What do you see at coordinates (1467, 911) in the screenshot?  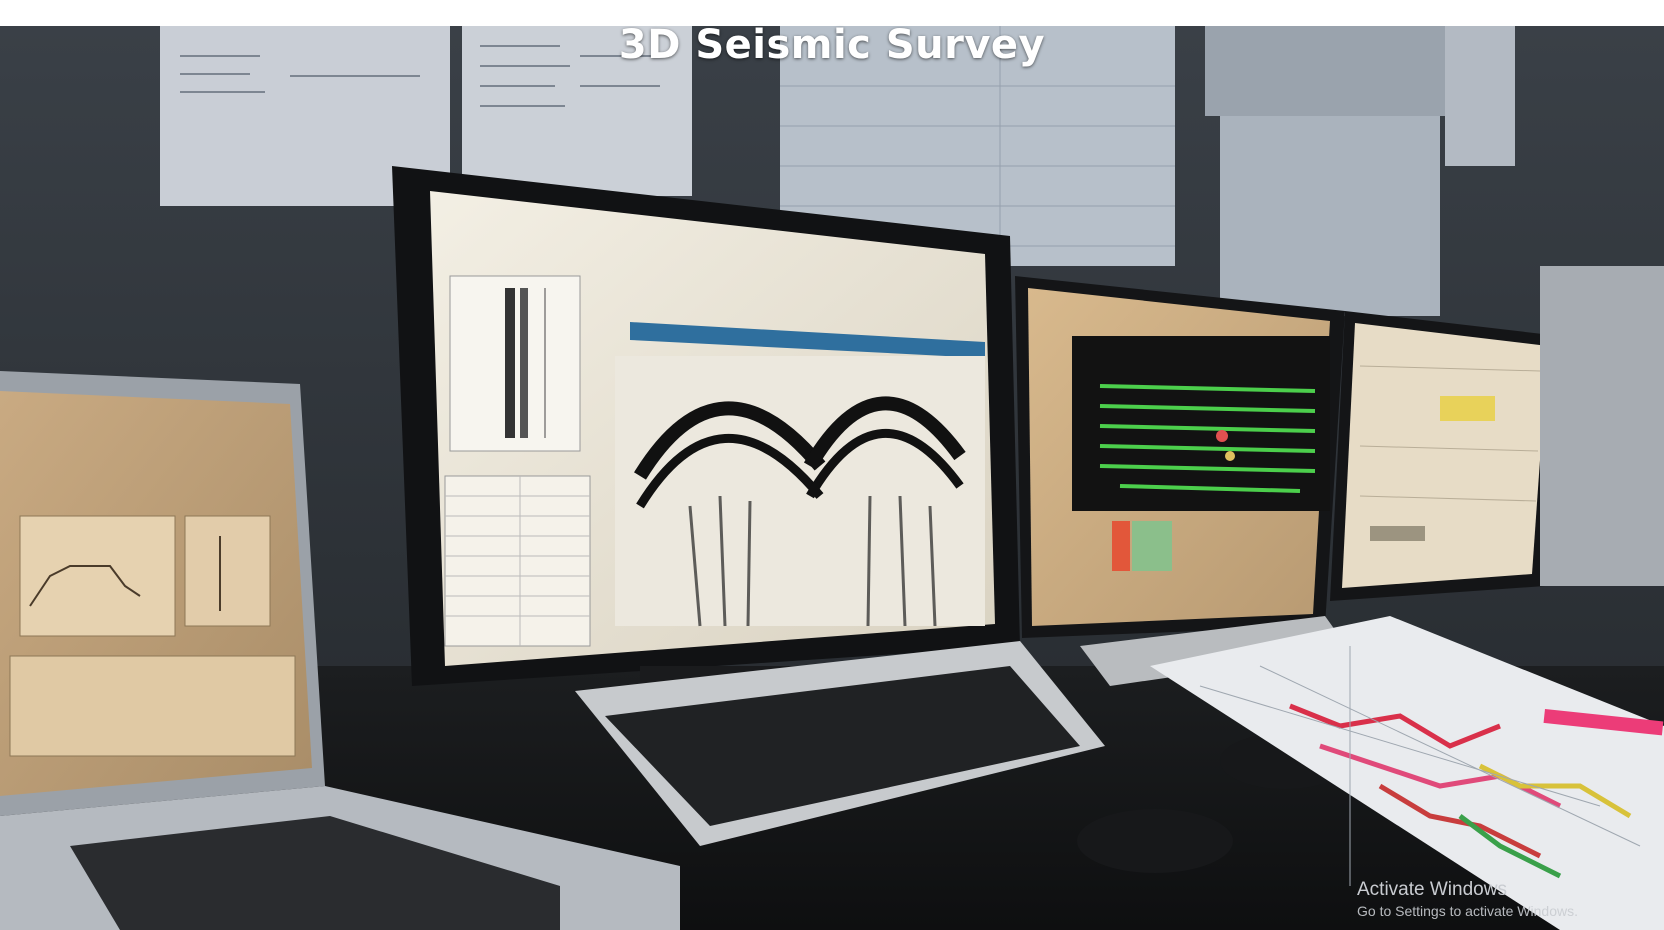 I see `watermark-subtitle: Go to Settings to activate Windows.` at bounding box center [1467, 911].